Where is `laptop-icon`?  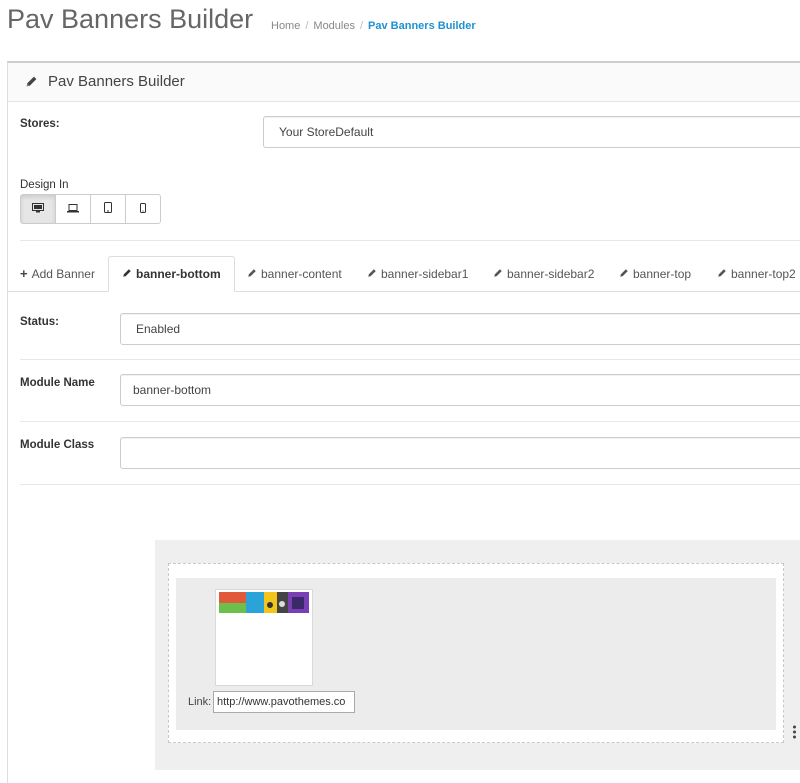 laptop-icon is located at coordinates (73, 209).